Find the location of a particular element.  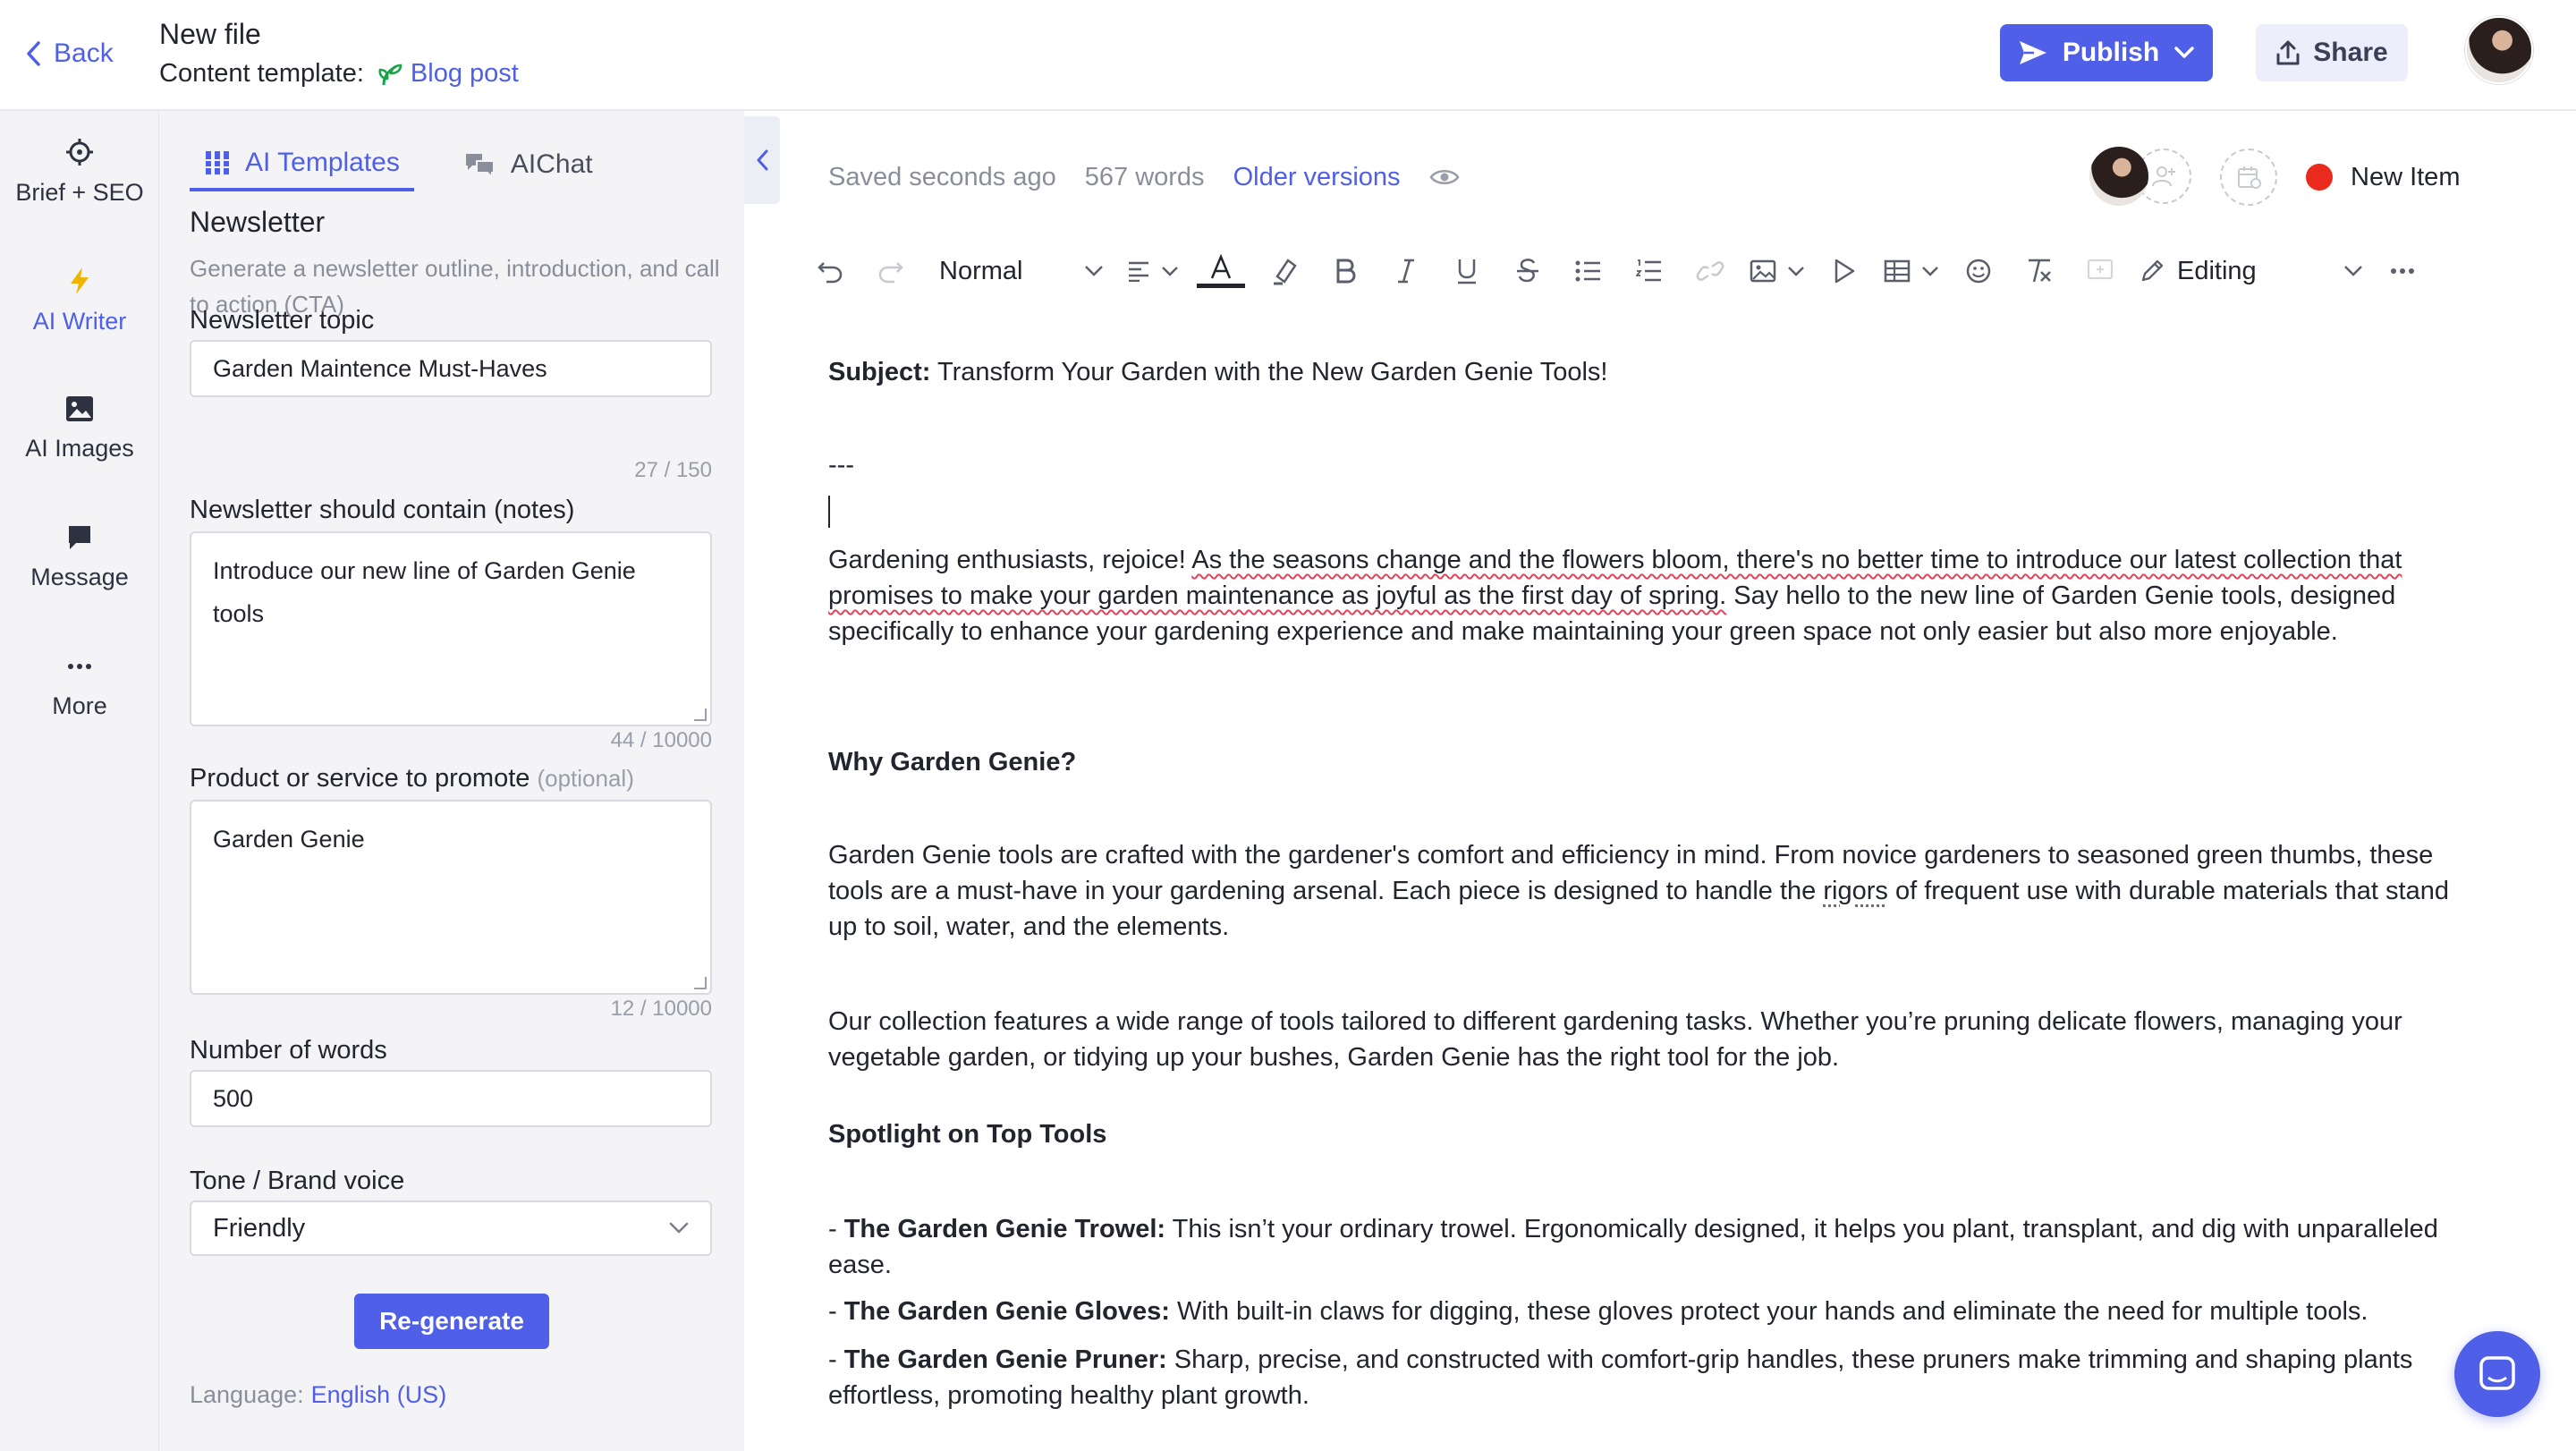

tone-label: Tone / Brand voice is located at coordinates (297, 1181).